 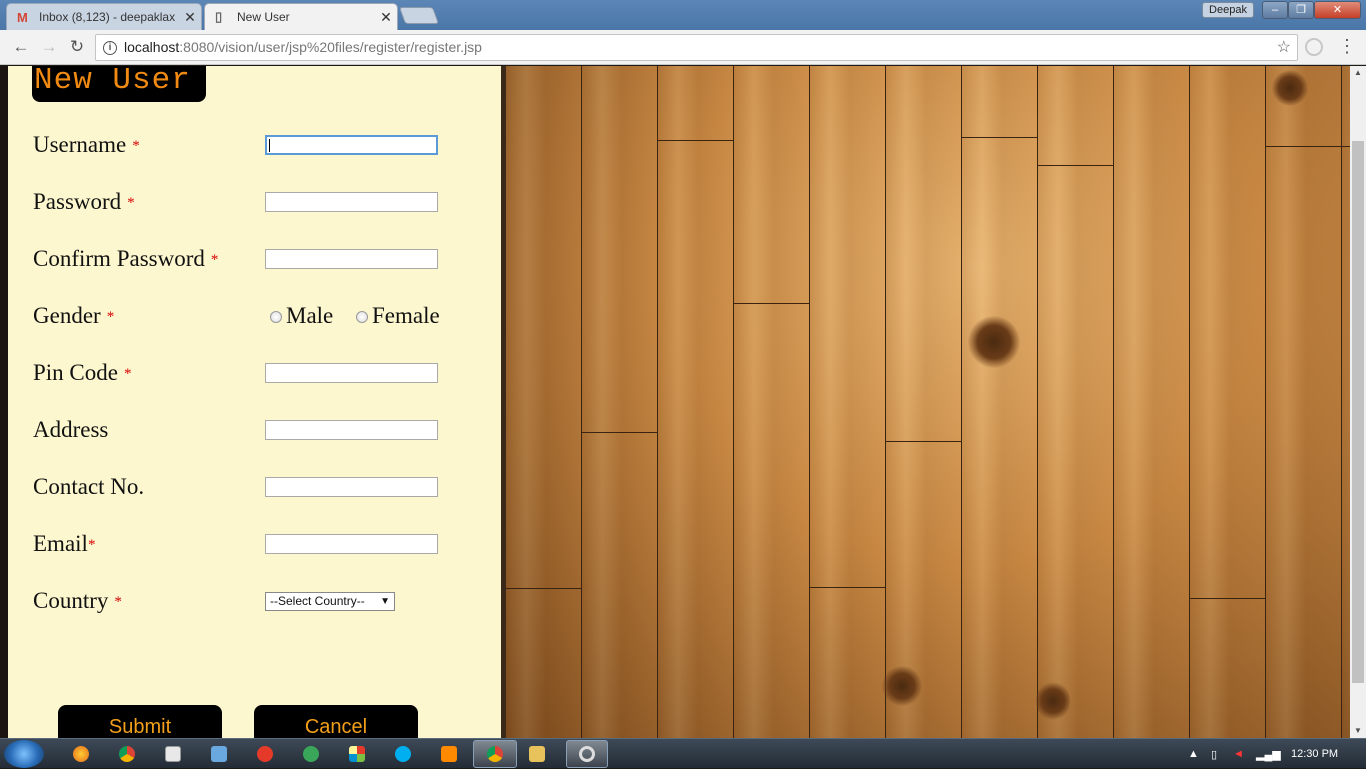 I want to click on tab-label: Inbox (8,123) - deepaklax, so click(x=107, y=17).